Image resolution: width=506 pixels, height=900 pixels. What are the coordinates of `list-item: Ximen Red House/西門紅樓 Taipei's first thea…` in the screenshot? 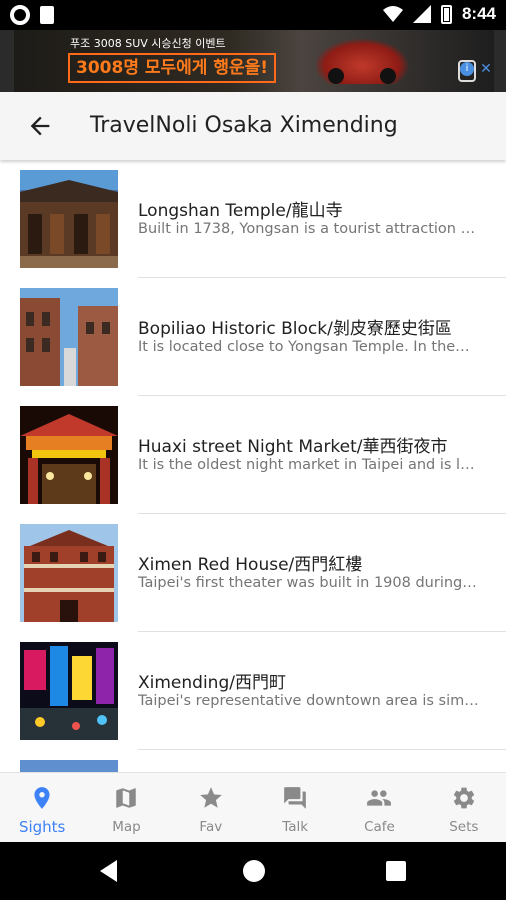 It's located at (253, 573).